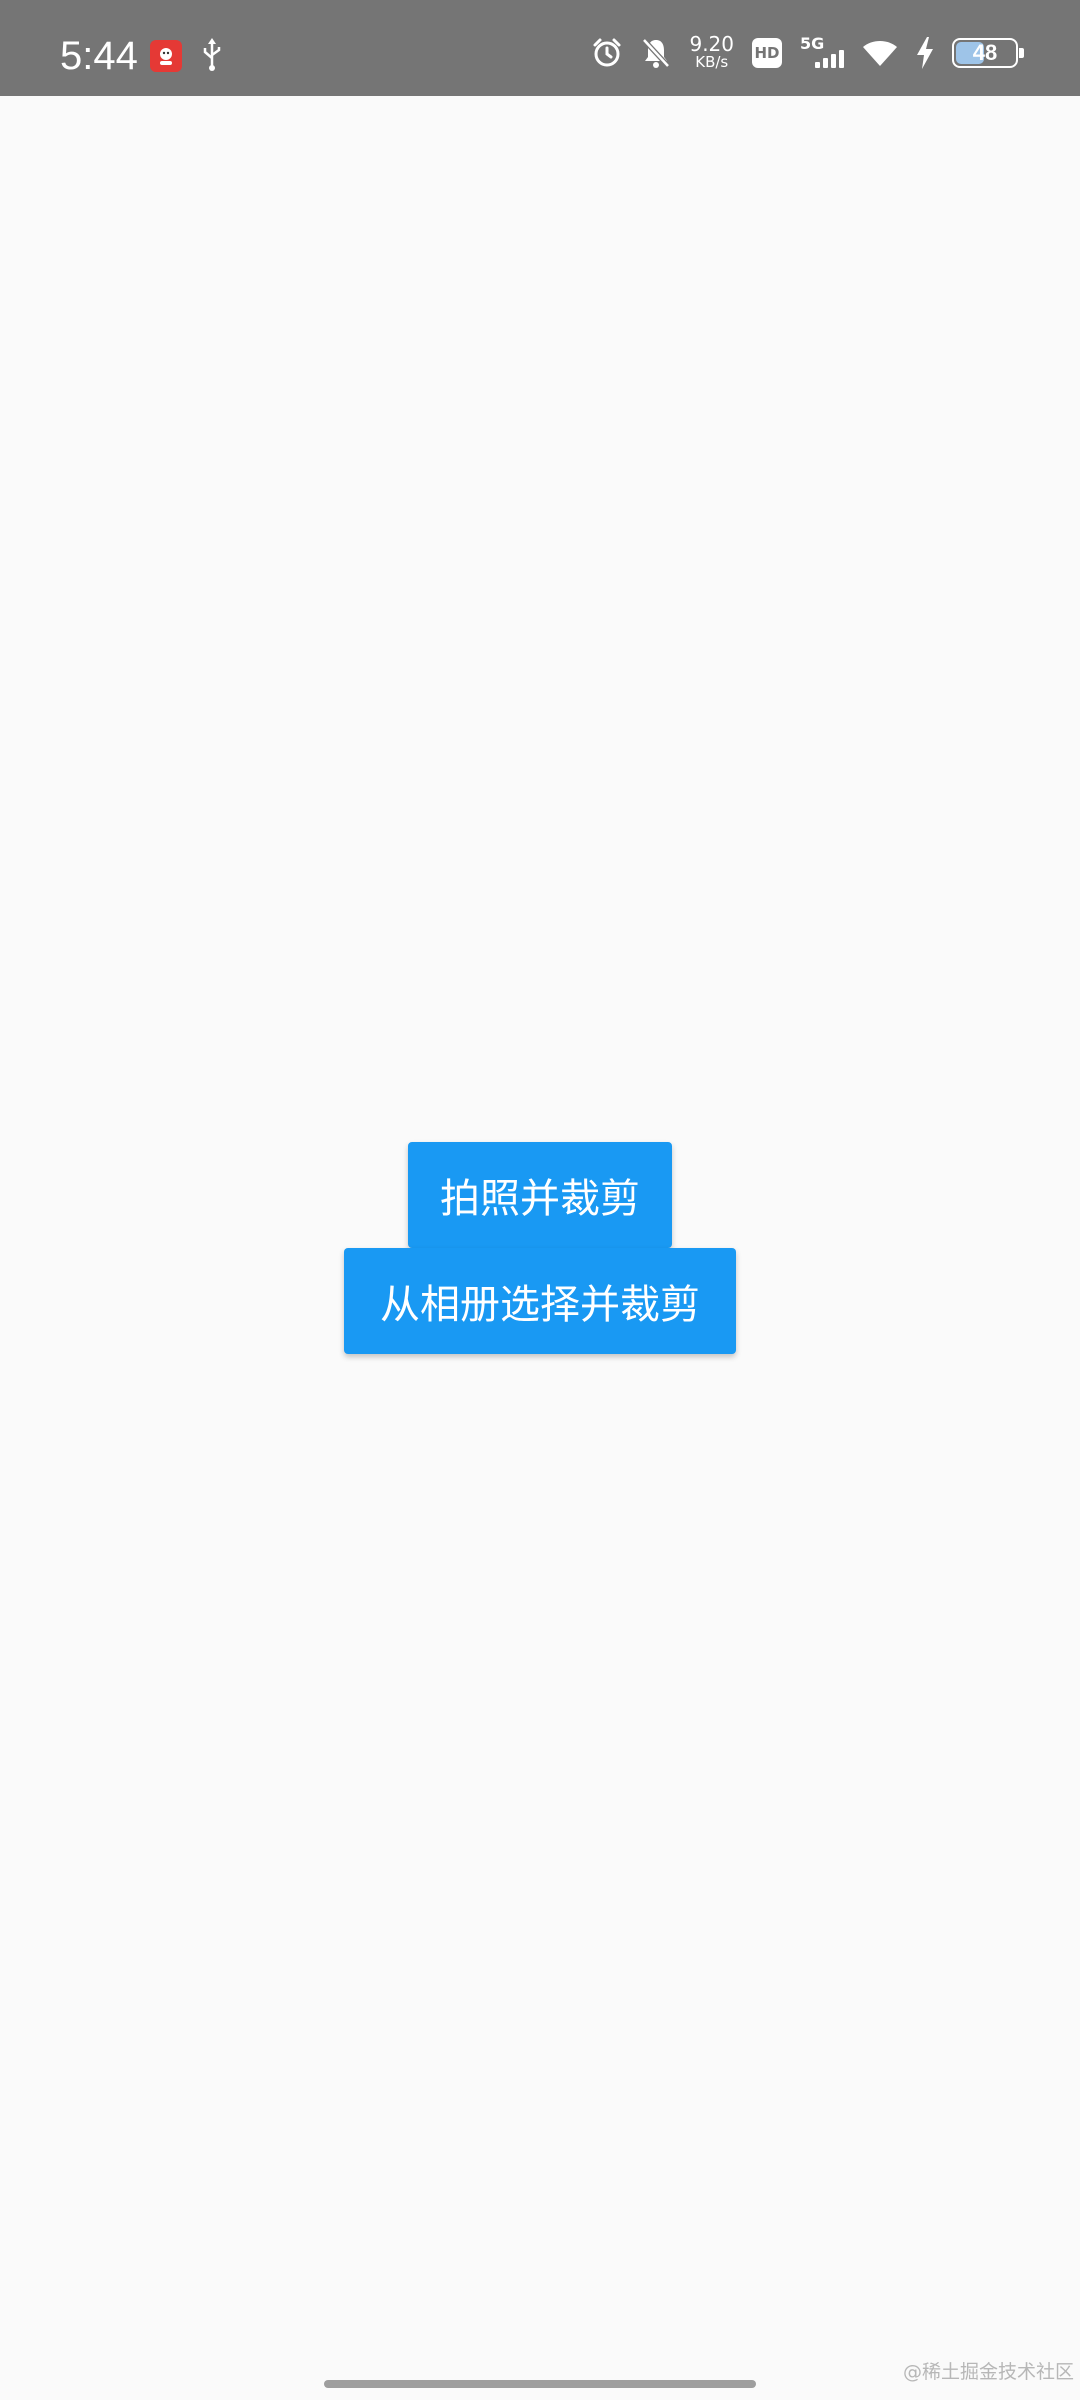  Describe the element at coordinates (540, 2384) in the screenshot. I see `home-indicator` at that location.